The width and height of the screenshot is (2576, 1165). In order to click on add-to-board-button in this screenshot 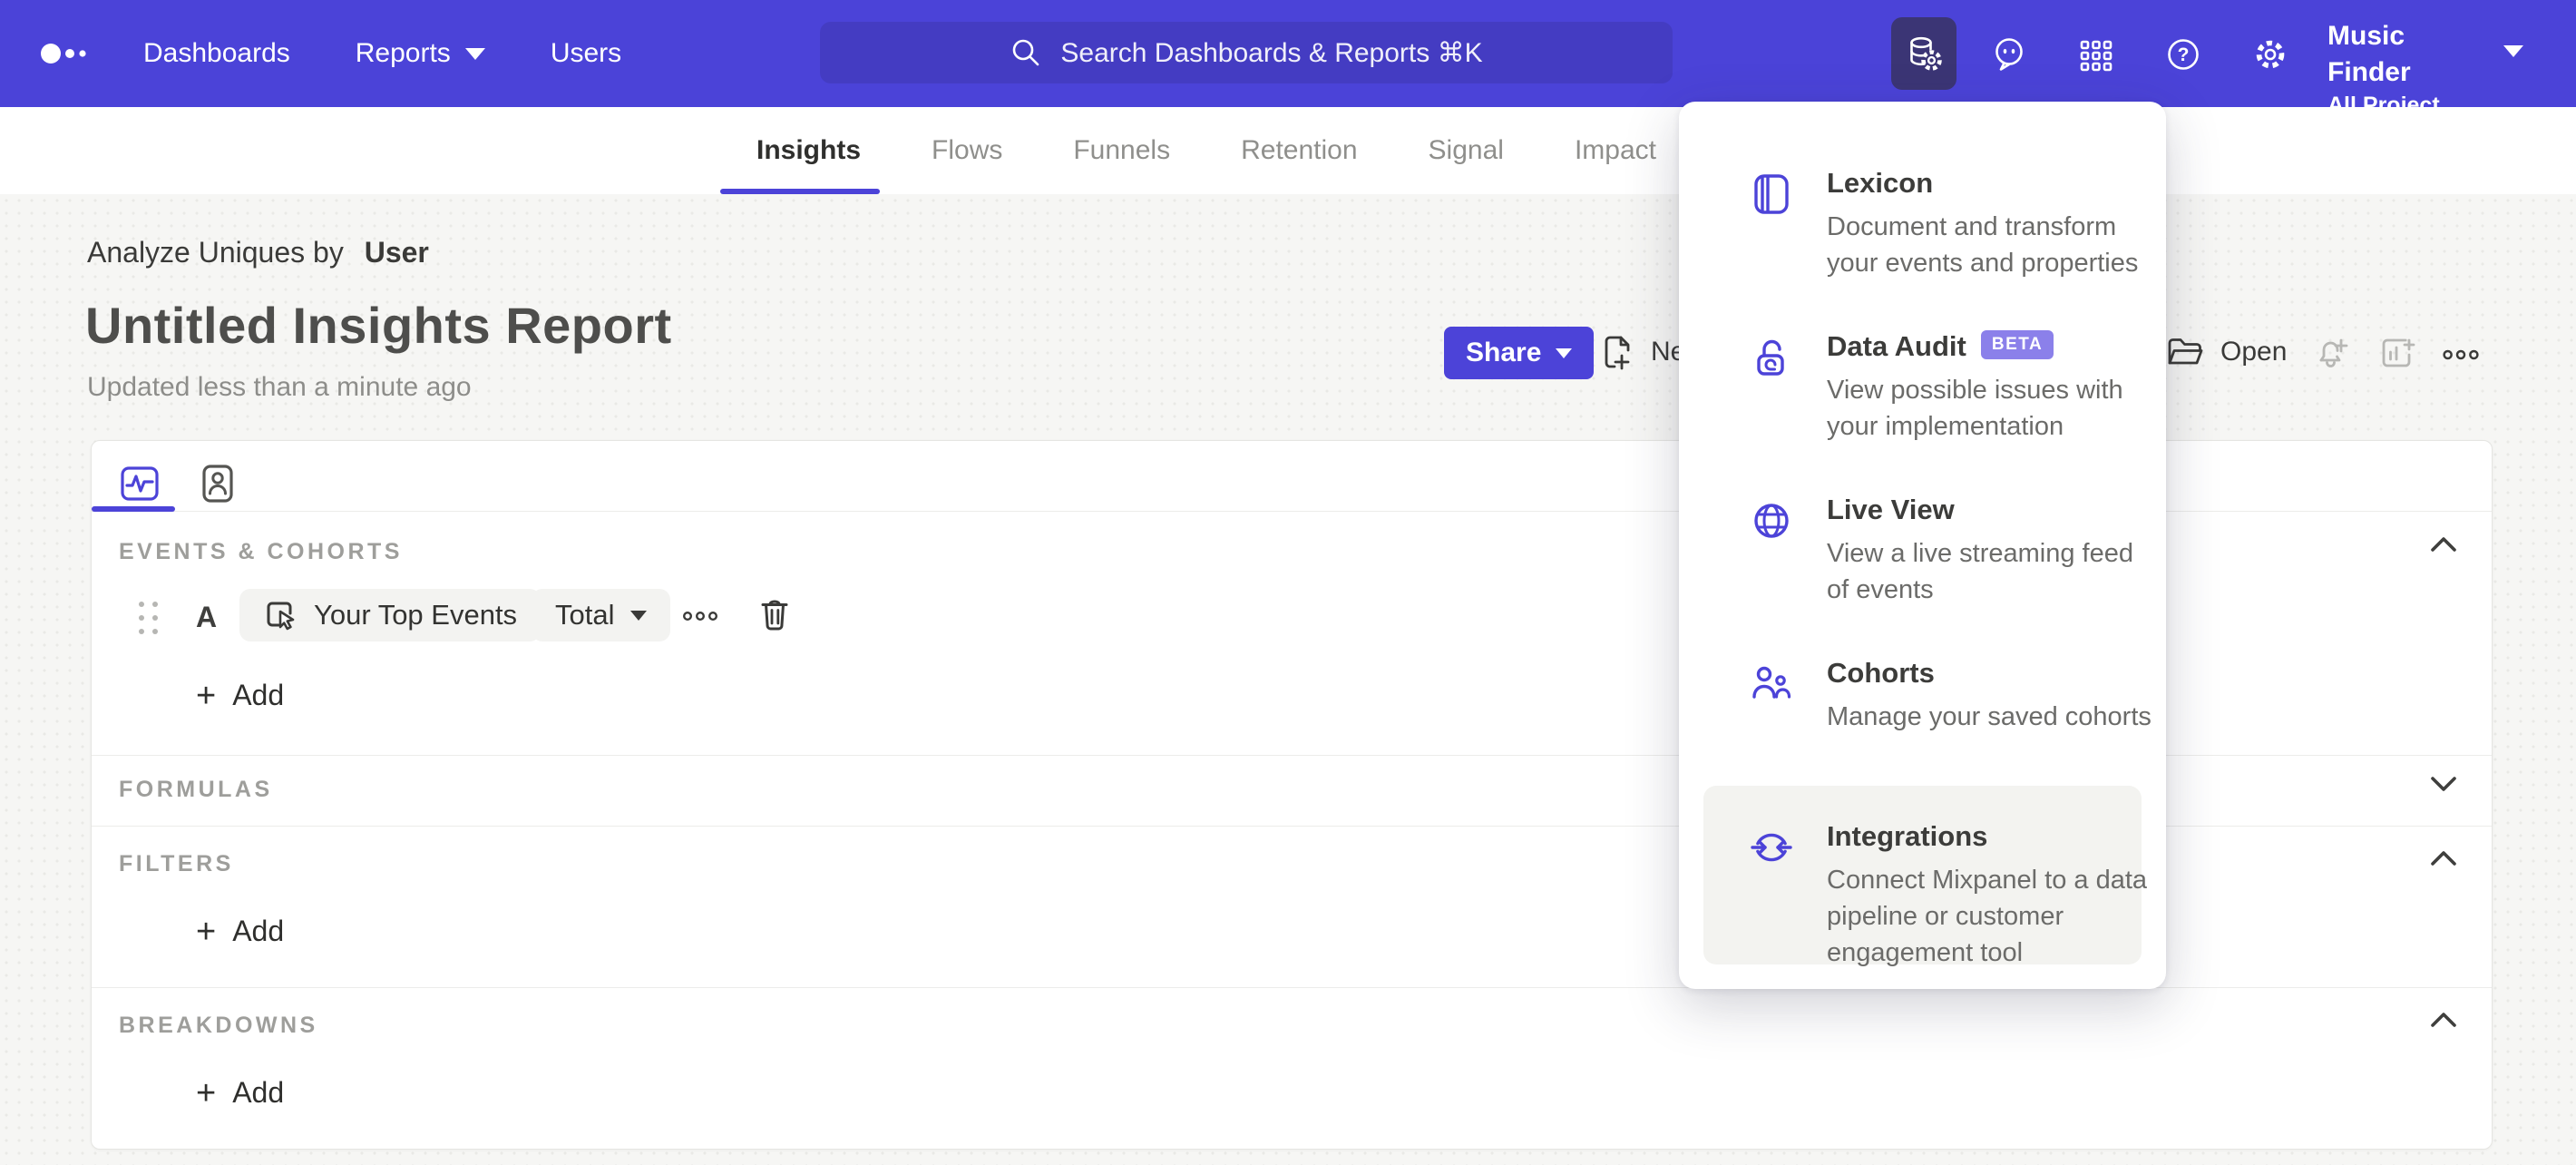, I will do `click(2395, 353)`.